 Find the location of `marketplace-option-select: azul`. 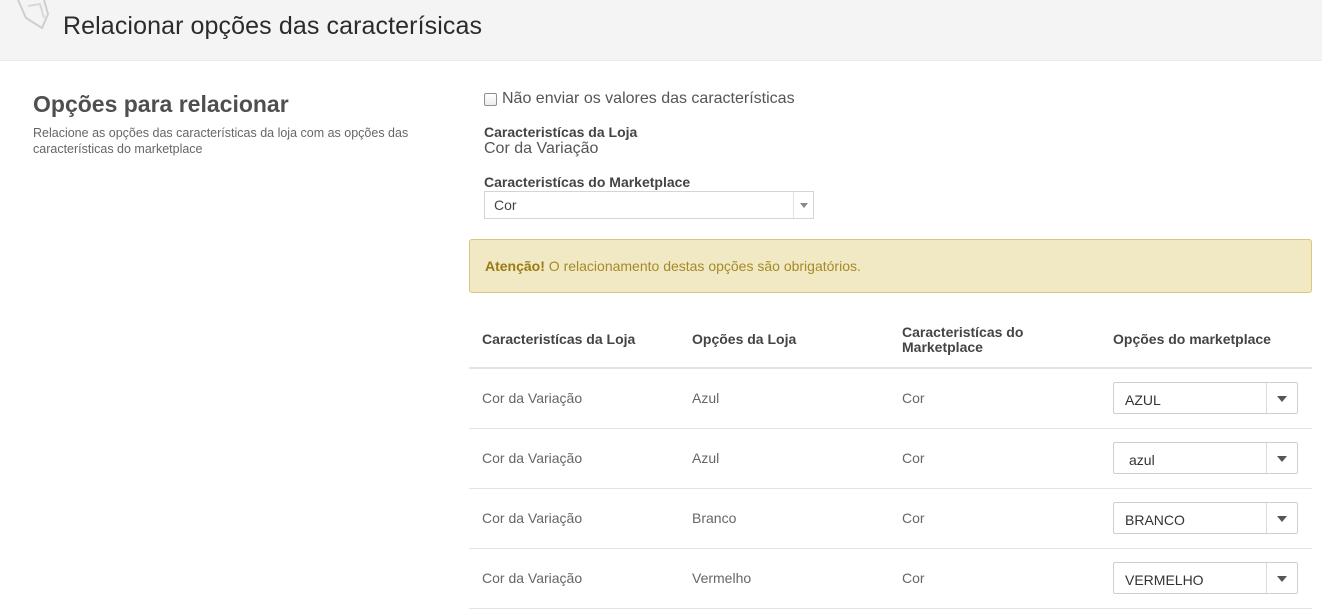

marketplace-option-select: azul is located at coordinates (1205, 458).